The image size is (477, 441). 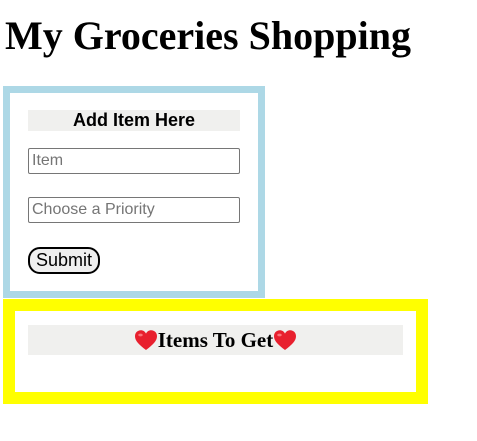 I want to click on add-item-heading: Add Item Here, so click(x=134, y=120).